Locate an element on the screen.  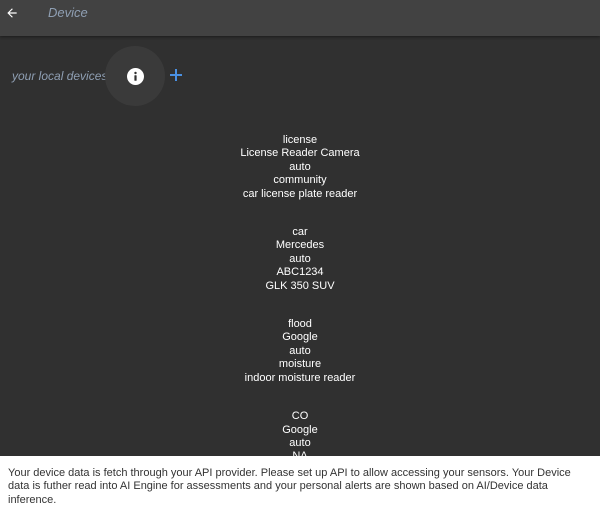
device-source: community is located at coordinates (300, 180).